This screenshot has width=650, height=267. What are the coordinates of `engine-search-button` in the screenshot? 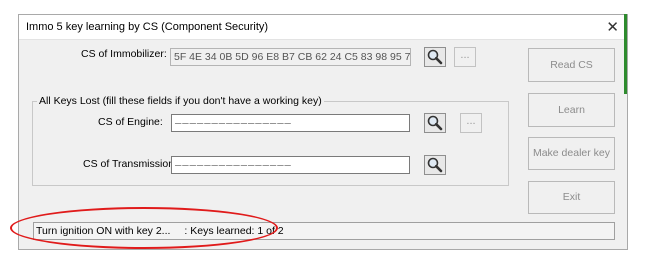 It's located at (435, 123).